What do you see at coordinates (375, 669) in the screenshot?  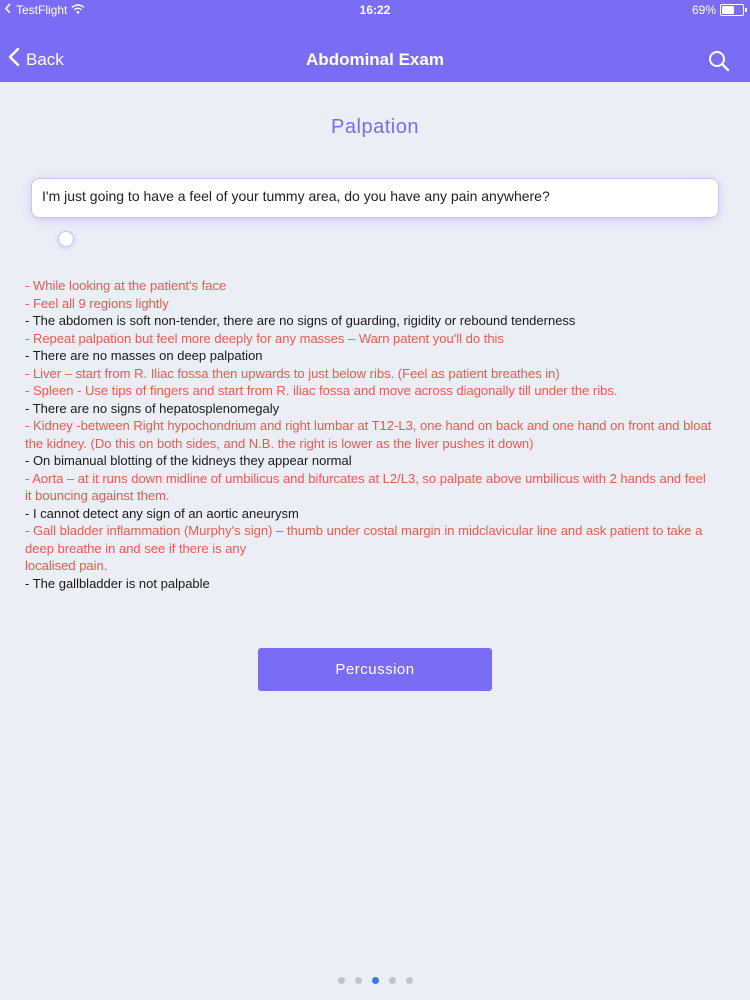 I see `percussion-button: Percussion` at bounding box center [375, 669].